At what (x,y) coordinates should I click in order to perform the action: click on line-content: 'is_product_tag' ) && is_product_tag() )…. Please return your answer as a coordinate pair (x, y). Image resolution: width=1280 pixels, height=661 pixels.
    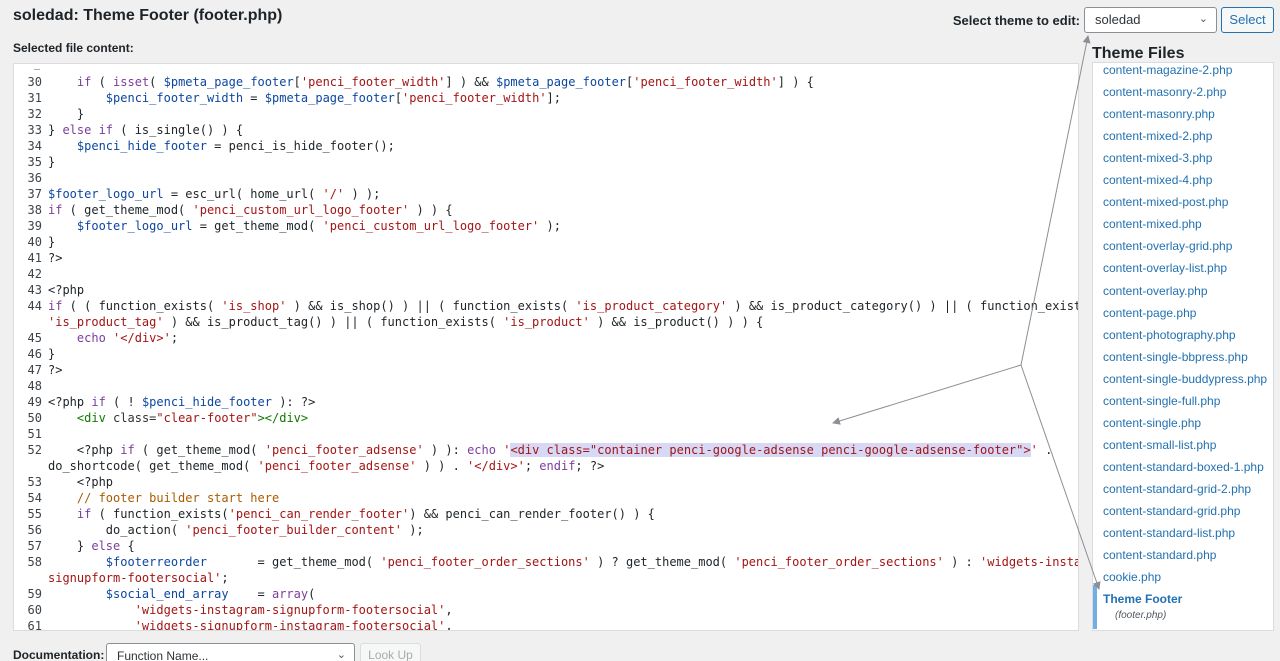
    Looking at the image, I should click on (405, 322).